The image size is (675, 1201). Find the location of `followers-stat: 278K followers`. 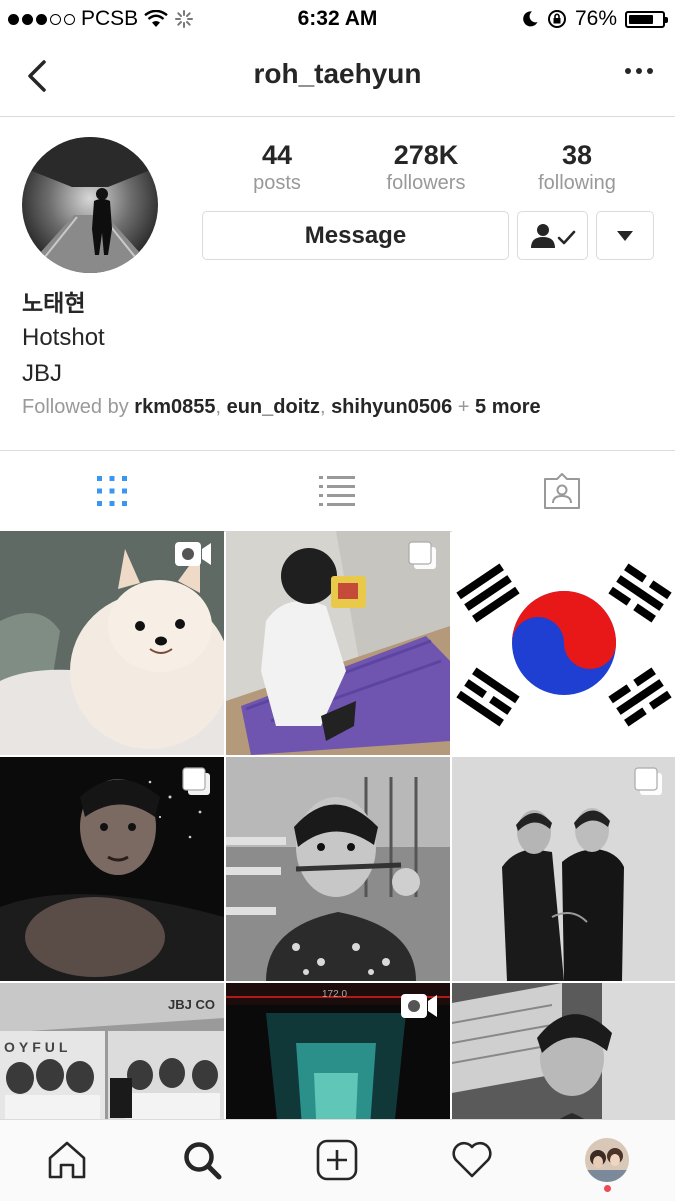

followers-stat: 278K followers is located at coordinates (426, 168).